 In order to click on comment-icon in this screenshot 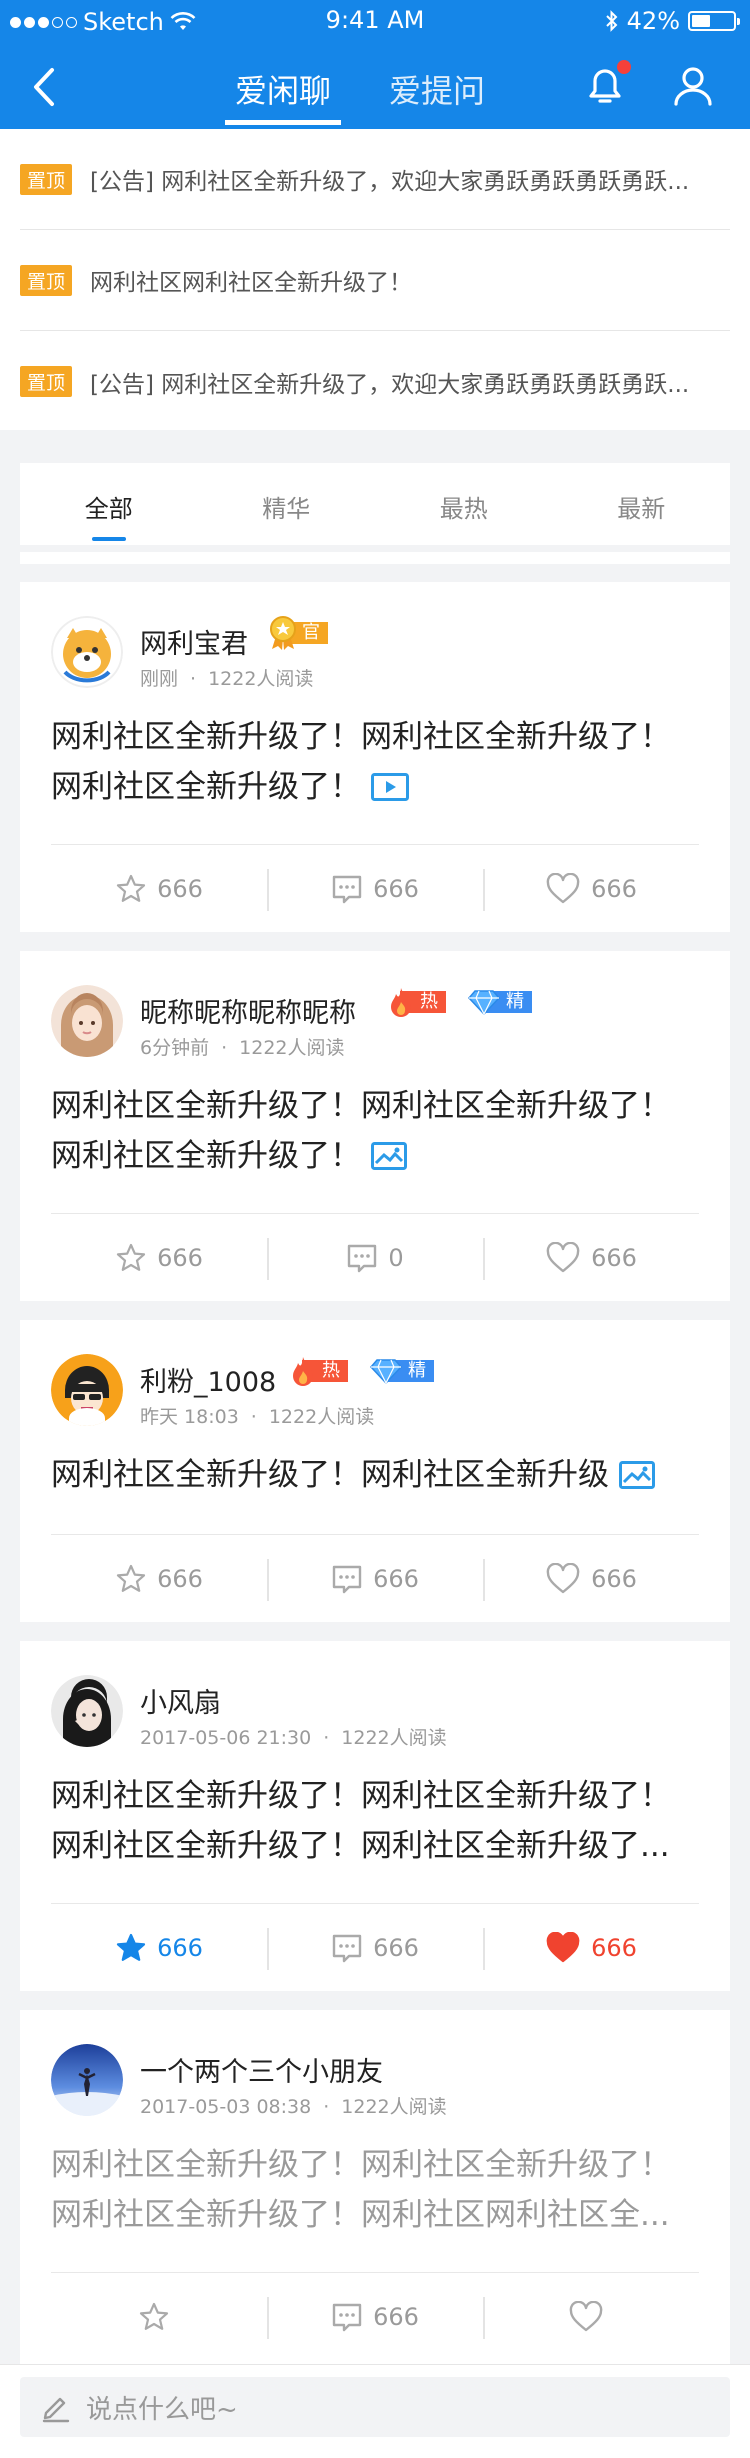, I will do `click(362, 1258)`.